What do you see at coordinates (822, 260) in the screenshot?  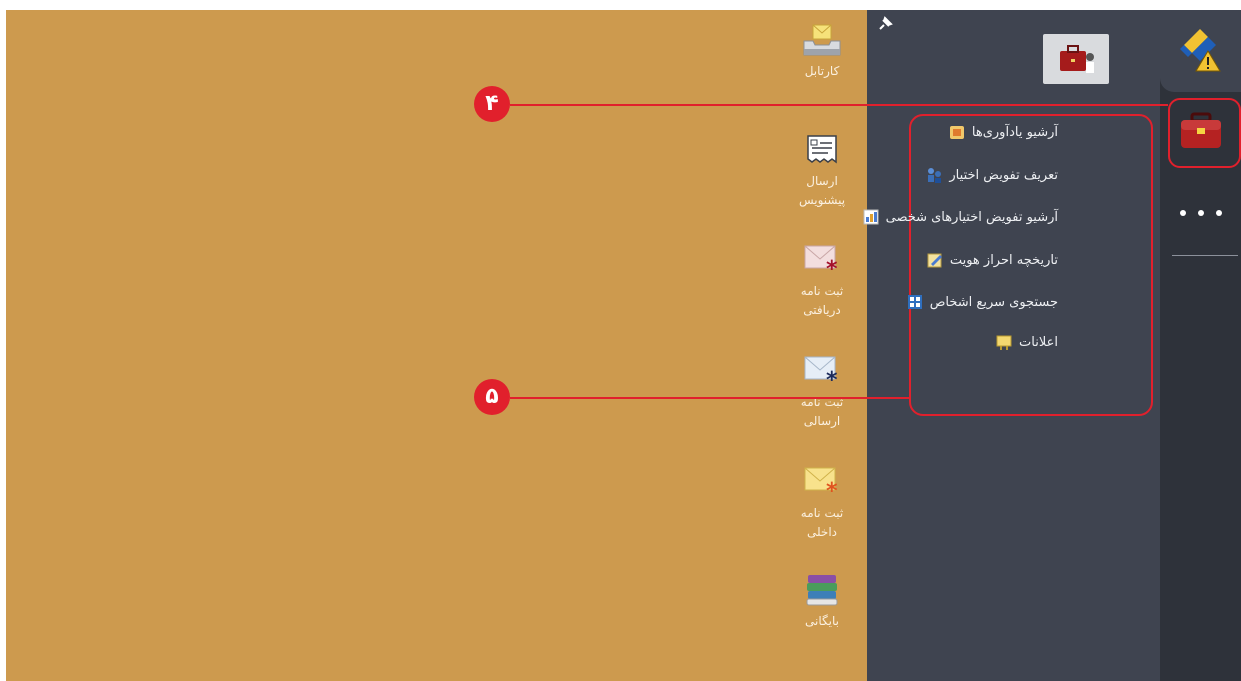 I see `mail-red-asterisk-icon: *` at bounding box center [822, 260].